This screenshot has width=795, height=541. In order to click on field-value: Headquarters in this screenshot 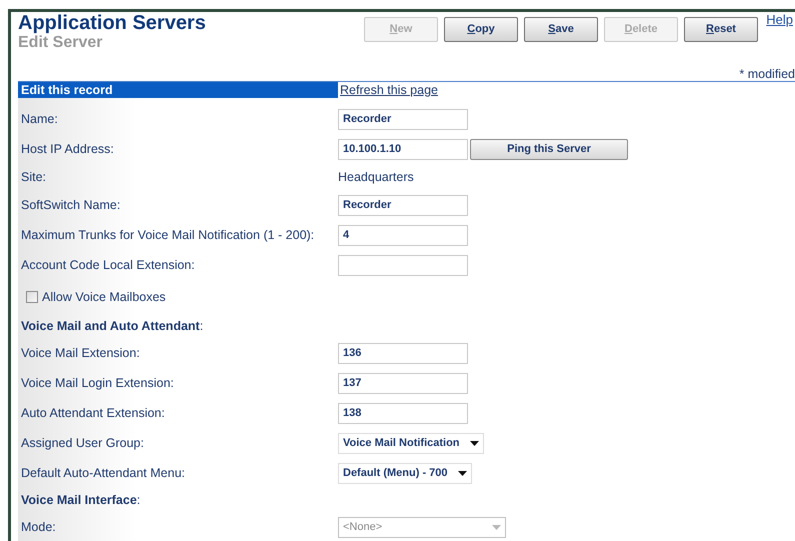, I will do `click(376, 177)`.